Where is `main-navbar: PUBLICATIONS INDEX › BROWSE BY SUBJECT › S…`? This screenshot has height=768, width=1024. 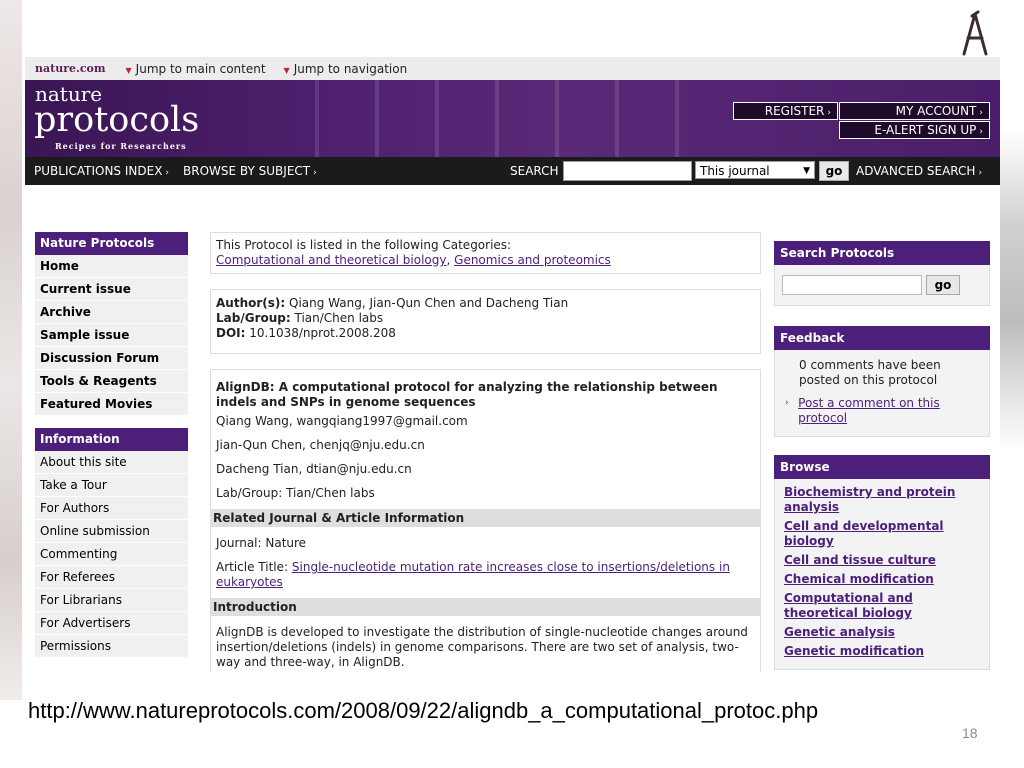 main-navbar: PUBLICATIONS INDEX › BROWSE BY SUBJECT › S… is located at coordinates (512, 171).